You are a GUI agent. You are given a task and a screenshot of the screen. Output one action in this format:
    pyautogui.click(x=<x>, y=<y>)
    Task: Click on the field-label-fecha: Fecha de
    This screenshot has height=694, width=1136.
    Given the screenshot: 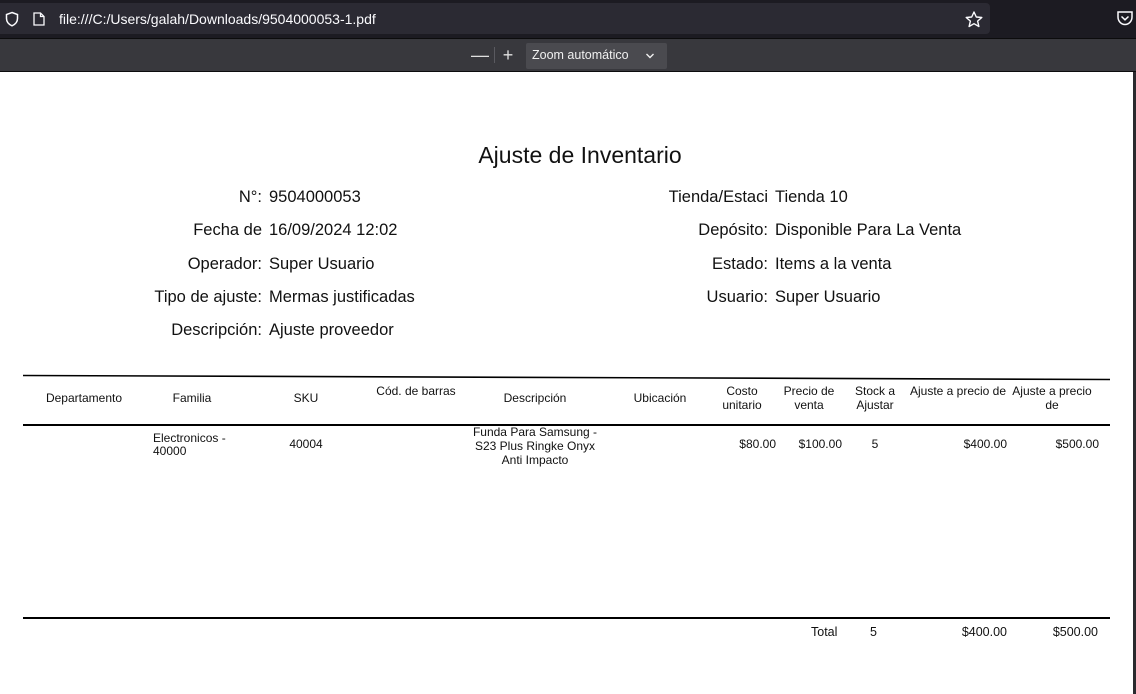 What is the action you would take?
    pyautogui.click(x=227, y=230)
    